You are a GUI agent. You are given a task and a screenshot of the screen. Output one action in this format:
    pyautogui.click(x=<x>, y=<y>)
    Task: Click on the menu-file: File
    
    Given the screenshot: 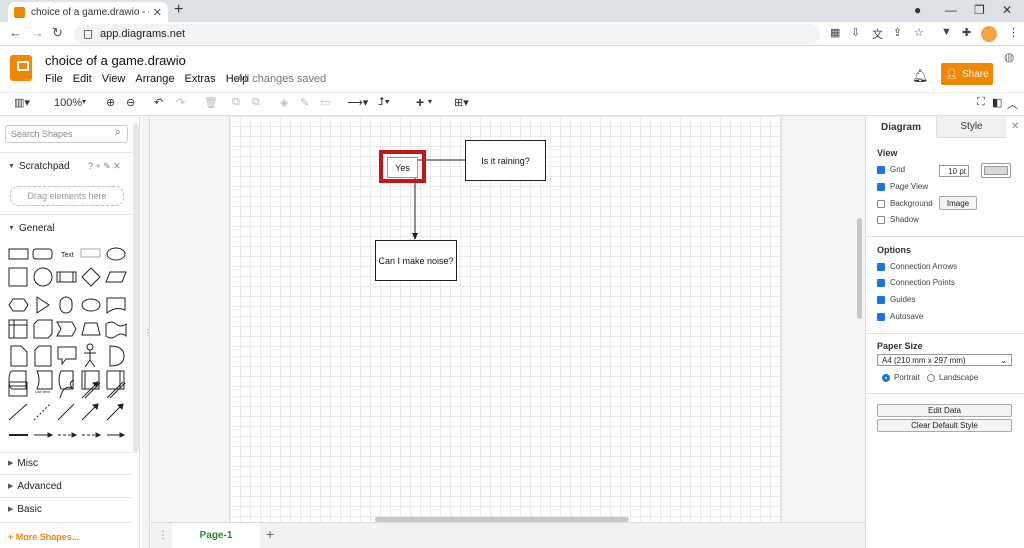 What is the action you would take?
    pyautogui.click(x=54, y=79)
    